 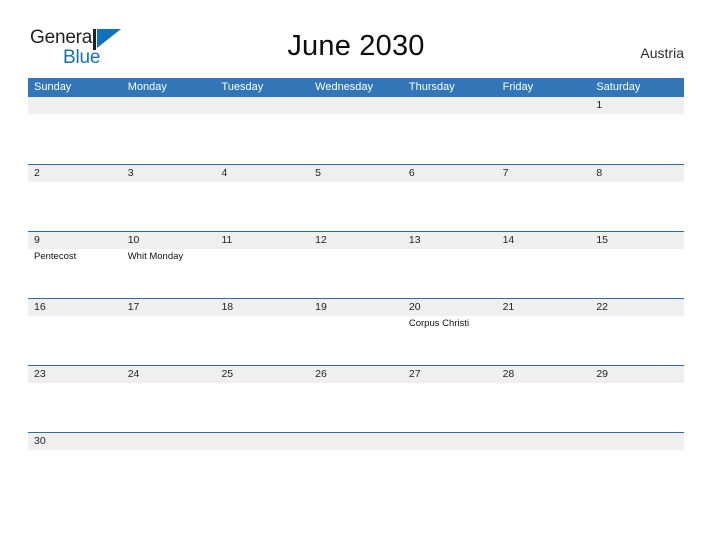 What do you see at coordinates (618, 87) in the screenshot?
I see `weekday-saturday: Saturday` at bounding box center [618, 87].